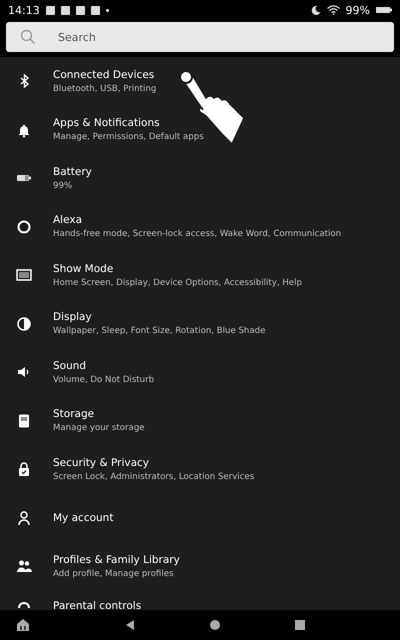 The height and width of the screenshot is (640, 400). Describe the element at coordinates (97, 604) in the screenshot. I see `setting-title: Parental controls` at that location.